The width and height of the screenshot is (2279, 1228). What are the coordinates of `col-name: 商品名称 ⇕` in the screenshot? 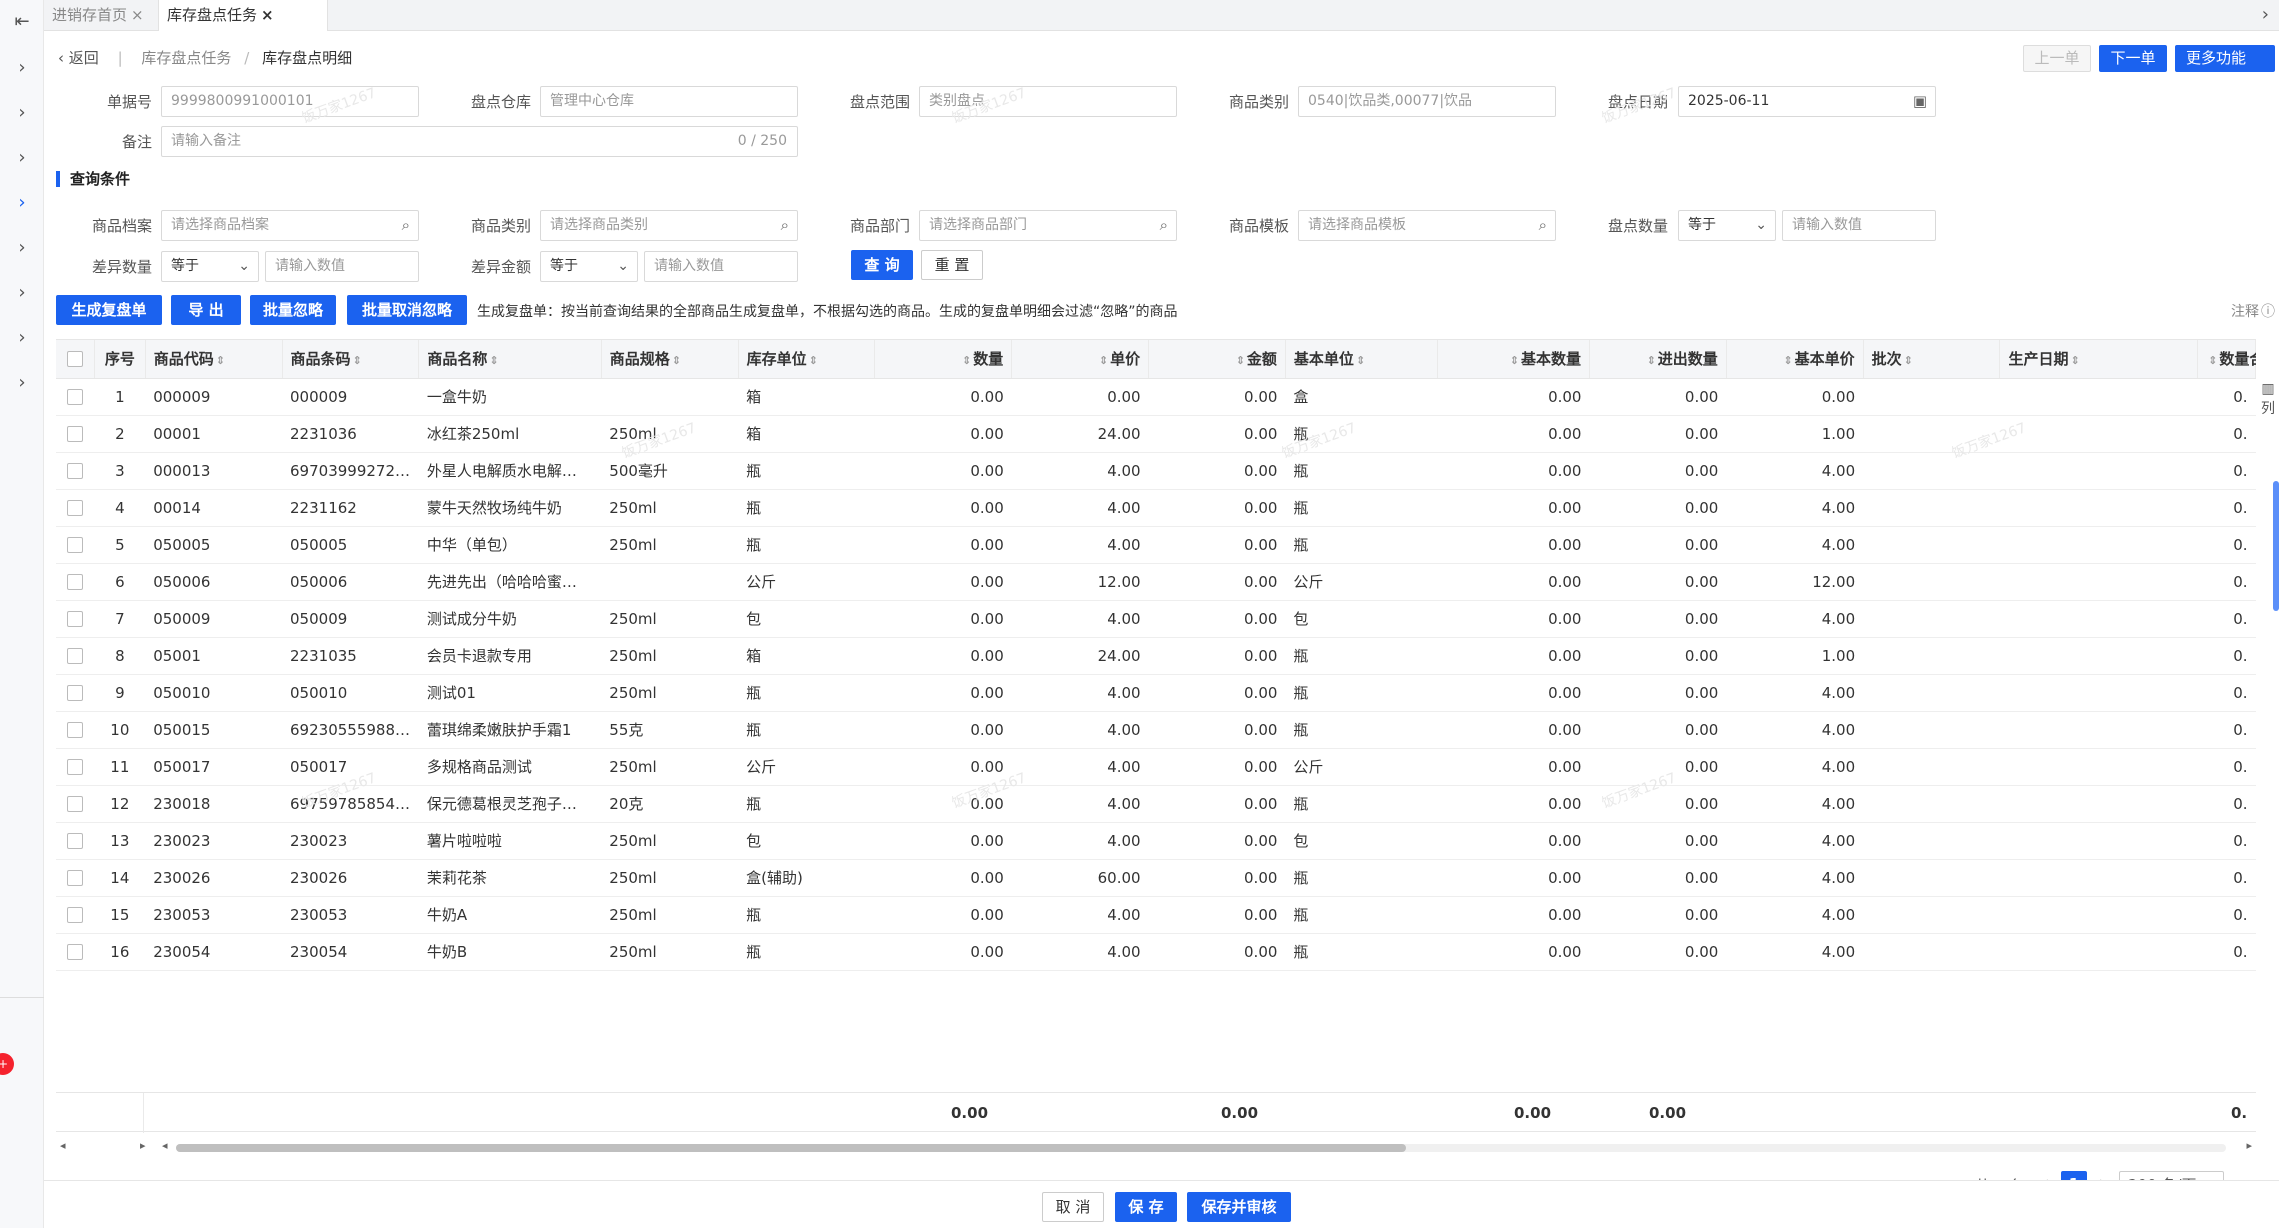 It's located at (510, 359).